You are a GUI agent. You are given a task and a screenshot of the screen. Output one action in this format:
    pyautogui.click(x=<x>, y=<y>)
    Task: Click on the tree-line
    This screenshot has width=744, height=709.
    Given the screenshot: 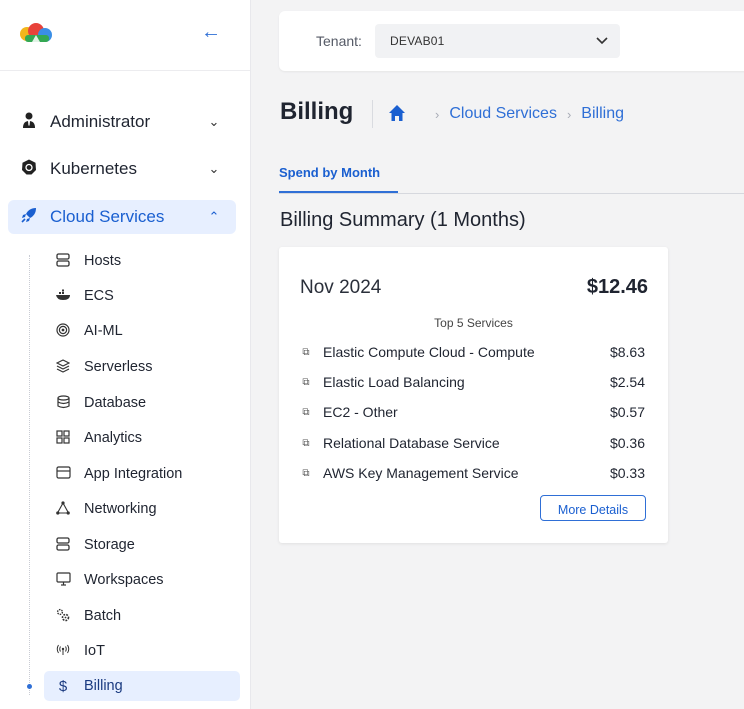 What is the action you would take?
    pyautogui.click(x=30, y=475)
    